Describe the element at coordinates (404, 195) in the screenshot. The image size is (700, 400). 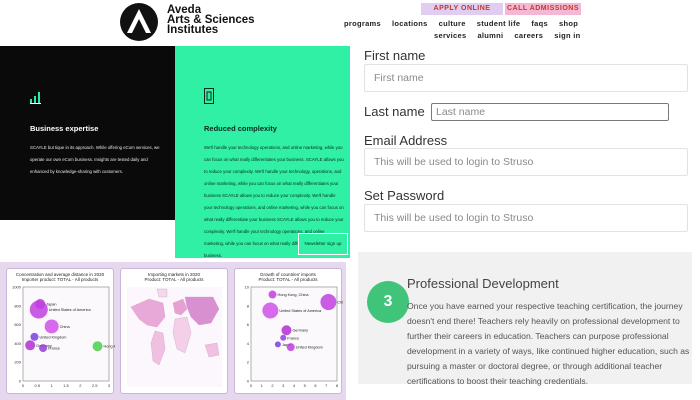
I see `password-label: Set Password` at that location.